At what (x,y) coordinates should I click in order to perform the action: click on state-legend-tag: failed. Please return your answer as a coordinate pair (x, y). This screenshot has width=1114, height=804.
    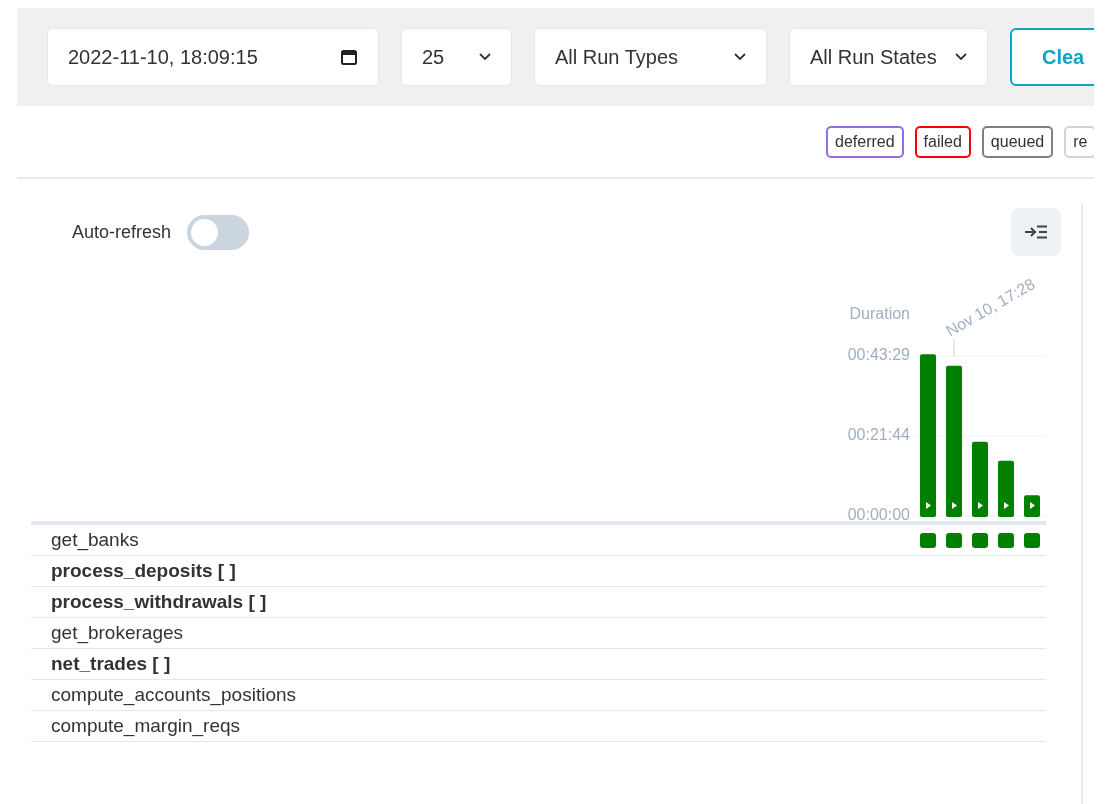
    Looking at the image, I should click on (942, 141).